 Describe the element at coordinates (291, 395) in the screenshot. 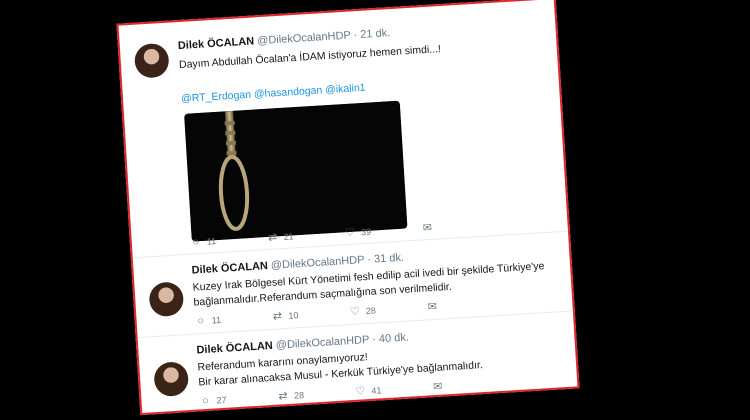

I see `retweet-button: ⇄ 28` at that location.